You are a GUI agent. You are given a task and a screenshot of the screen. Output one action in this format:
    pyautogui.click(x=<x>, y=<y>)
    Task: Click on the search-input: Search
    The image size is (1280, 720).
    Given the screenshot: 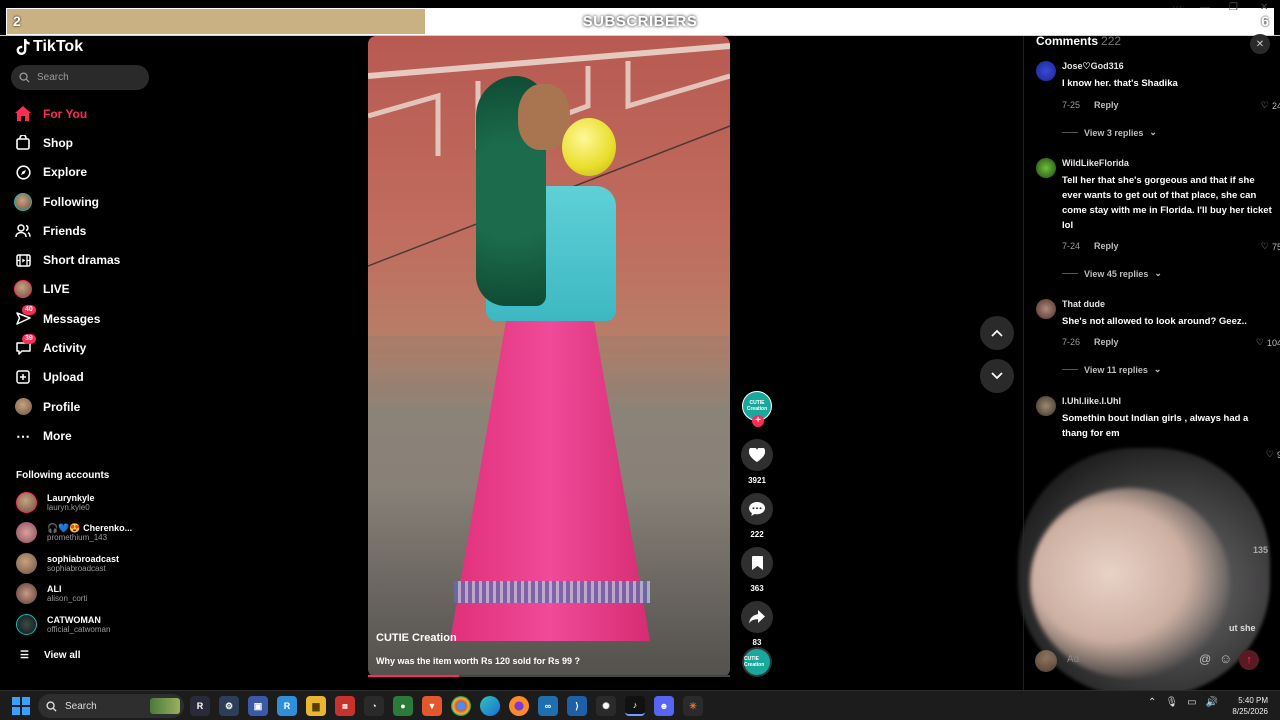 What is the action you would take?
    pyautogui.click(x=80, y=77)
    